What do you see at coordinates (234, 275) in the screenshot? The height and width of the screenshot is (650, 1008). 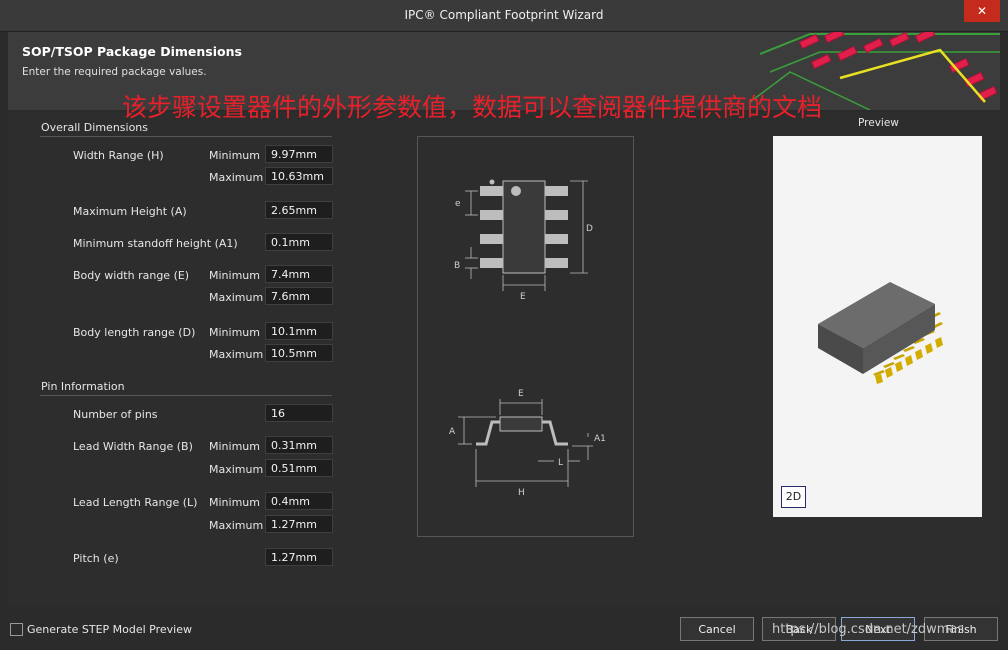 I see `body-width-min-label: Minimum` at bounding box center [234, 275].